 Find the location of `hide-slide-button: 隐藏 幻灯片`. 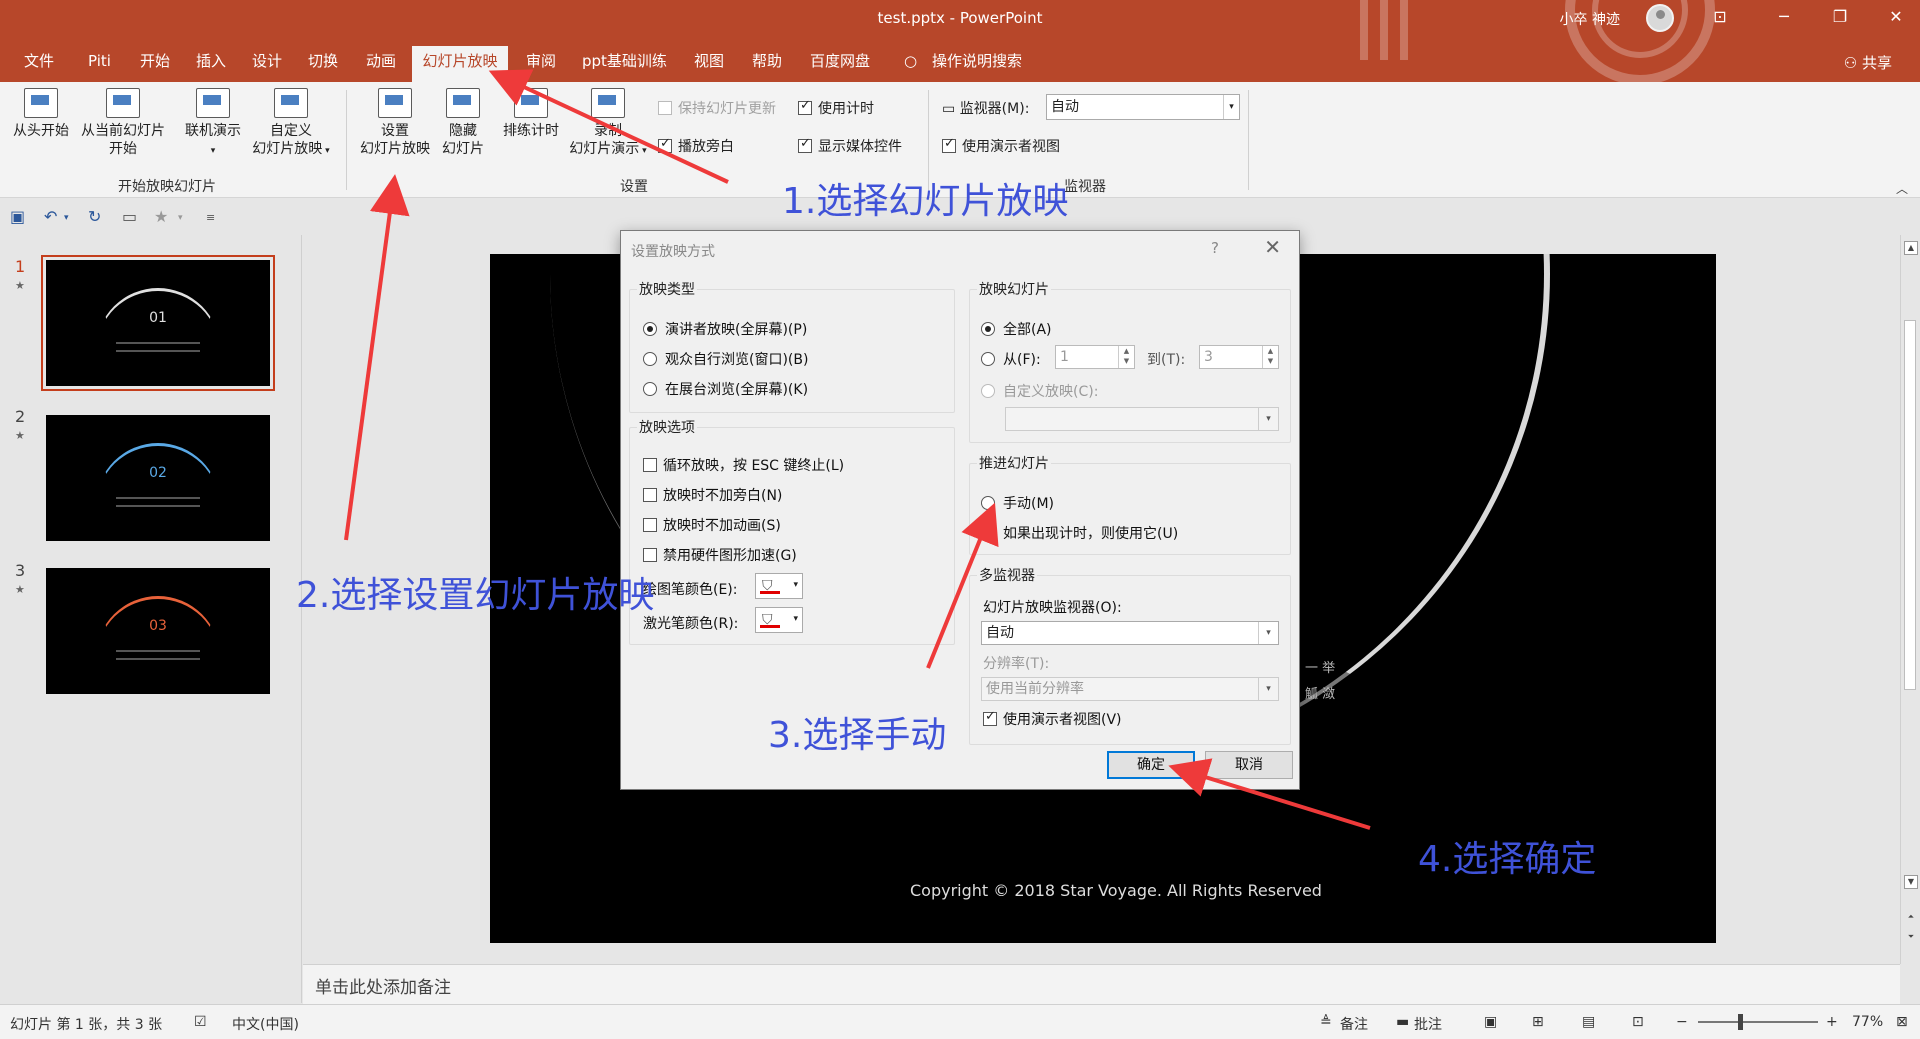

hide-slide-button: 隐藏 幻灯片 is located at coordinates (463, 123).